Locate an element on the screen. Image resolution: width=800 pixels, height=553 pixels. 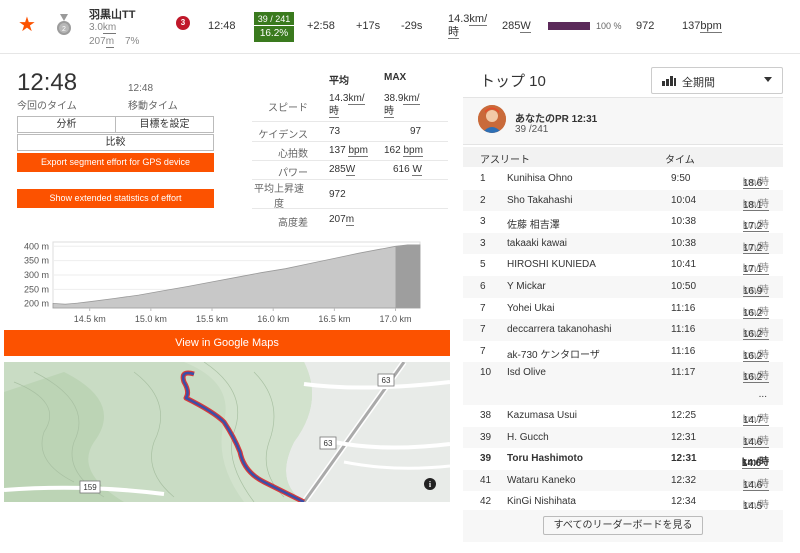
athlete-name-link: takaaki kawai is located at coordinates (537, 243).